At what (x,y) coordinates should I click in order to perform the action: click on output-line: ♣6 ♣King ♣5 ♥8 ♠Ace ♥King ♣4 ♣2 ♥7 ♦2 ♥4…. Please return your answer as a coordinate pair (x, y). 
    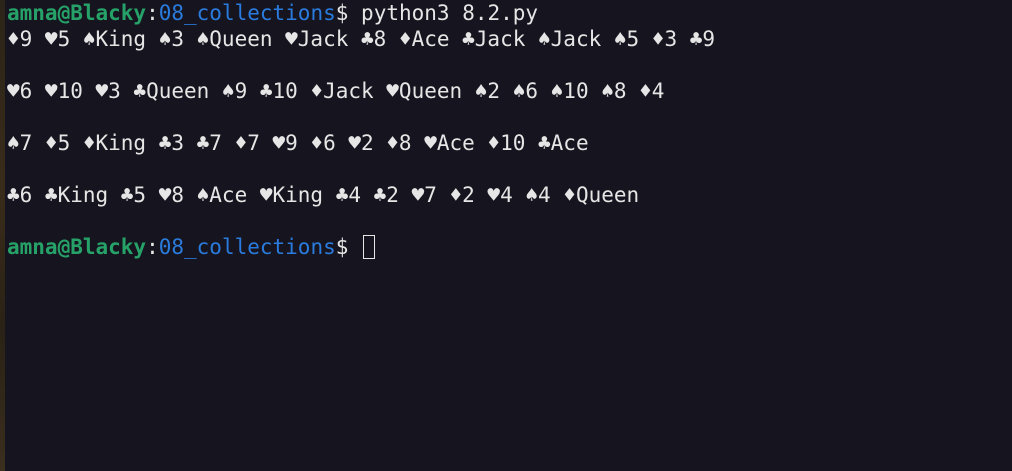
    Looking at the image, I should click on (323, 195).